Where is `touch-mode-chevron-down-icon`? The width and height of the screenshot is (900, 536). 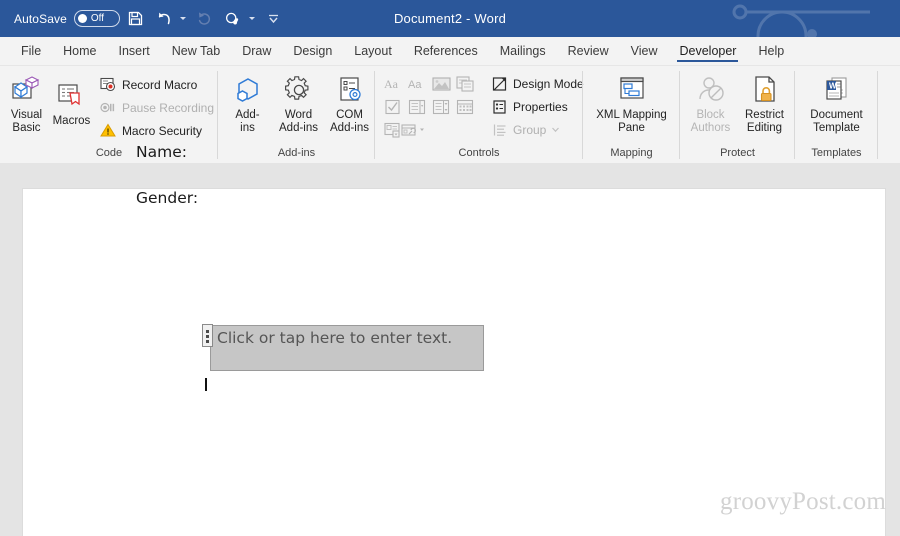 touch-mode-chevron-down-icon is located at coordinates (252, 19).